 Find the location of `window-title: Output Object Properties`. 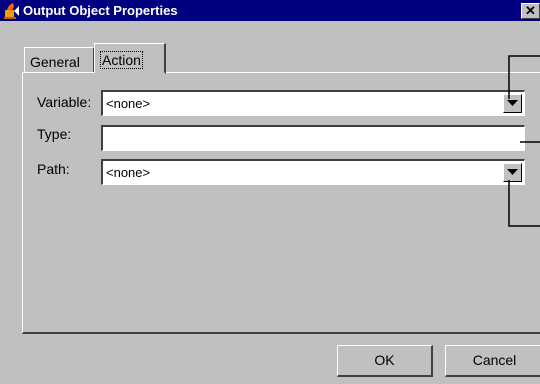

window-title: Output Object Properties is located at coordinates (100, 10).